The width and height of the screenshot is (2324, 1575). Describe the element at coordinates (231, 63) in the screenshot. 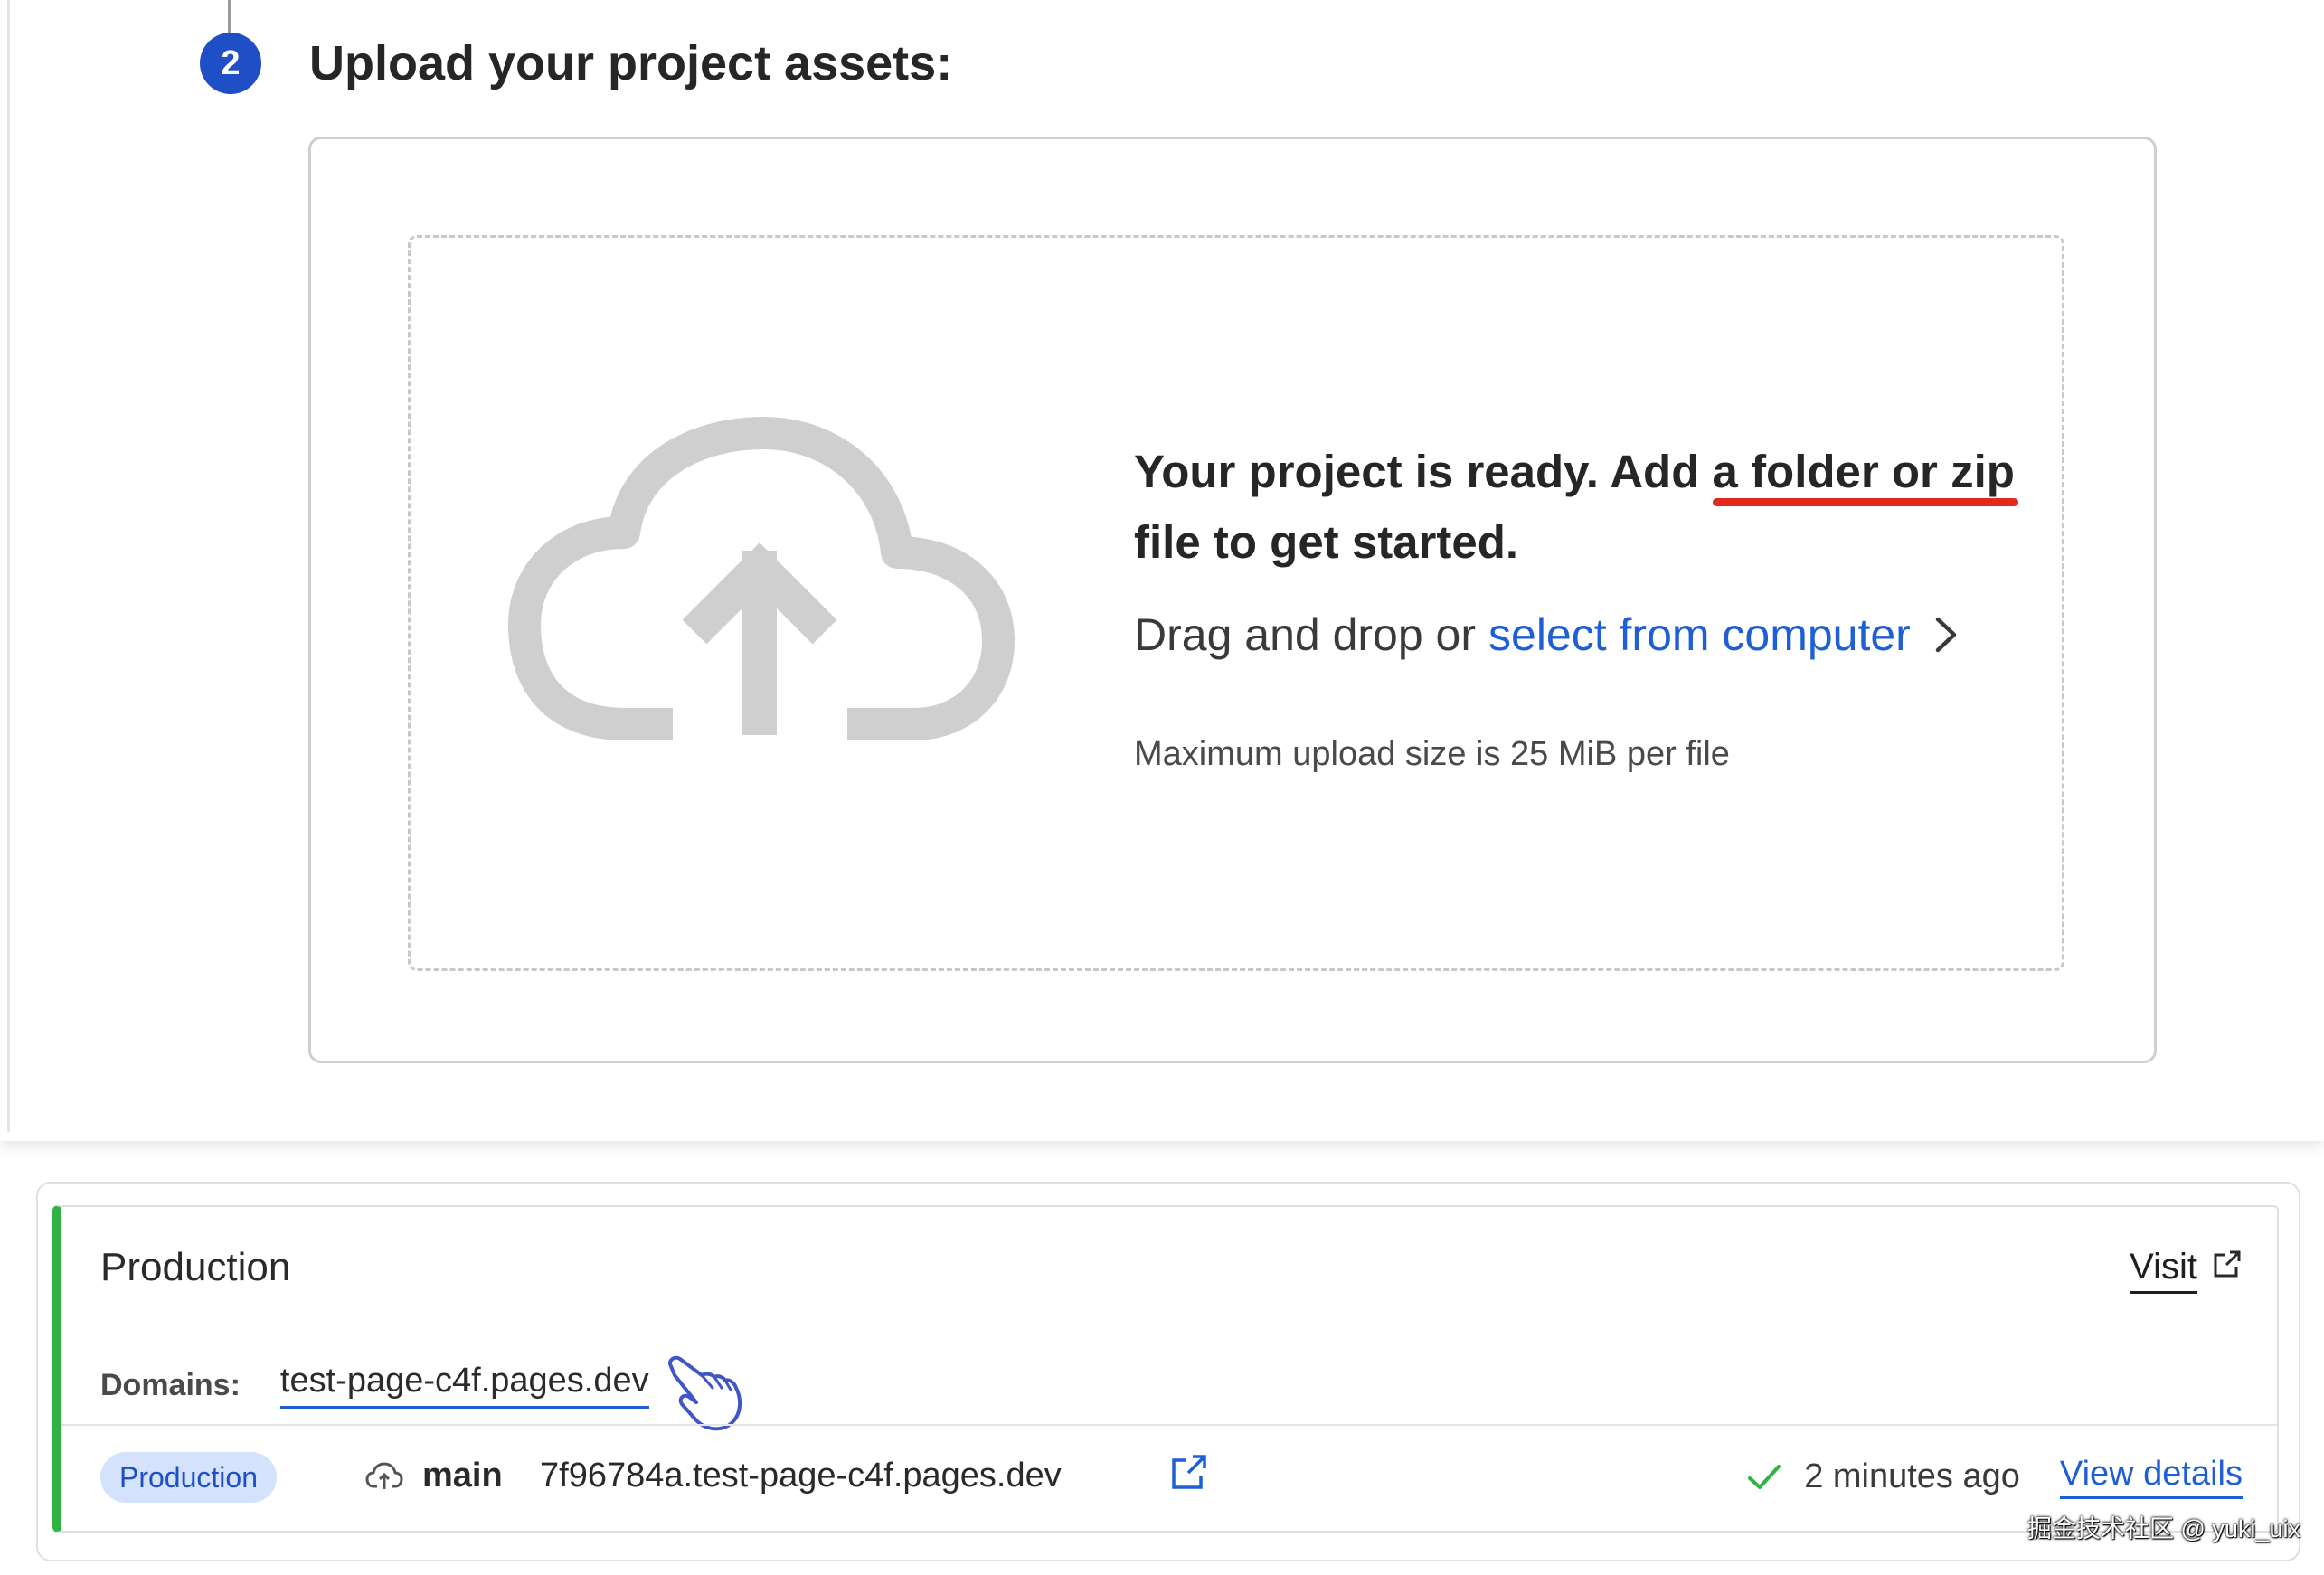

I see `step-number-badge: 2` at that location.